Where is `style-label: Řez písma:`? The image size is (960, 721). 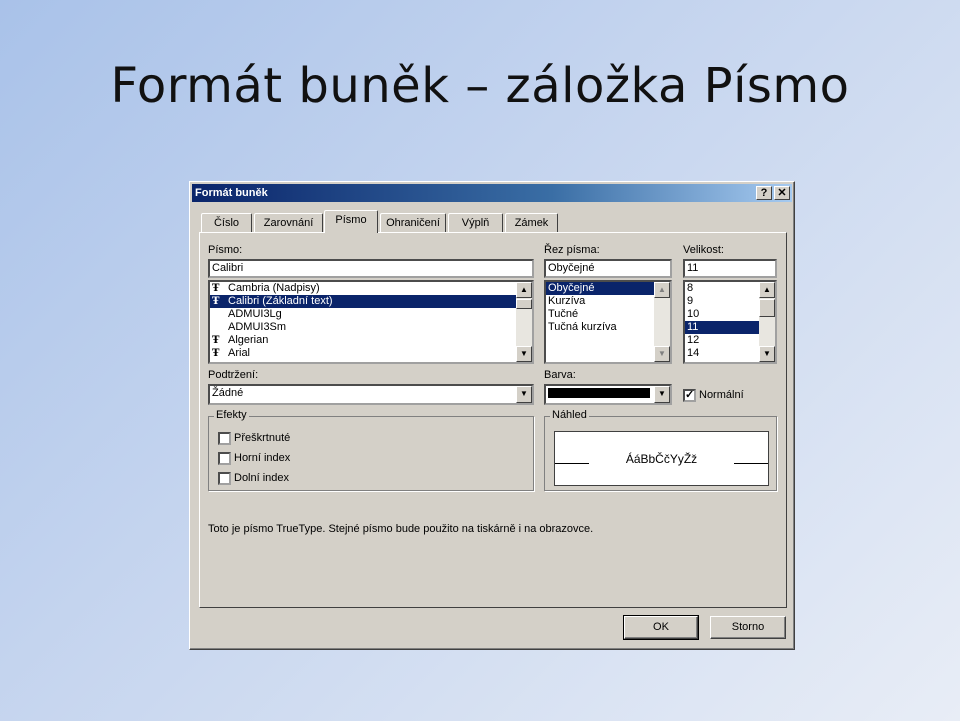 style-label: Řez písma: is located at coordinates (572, 250).